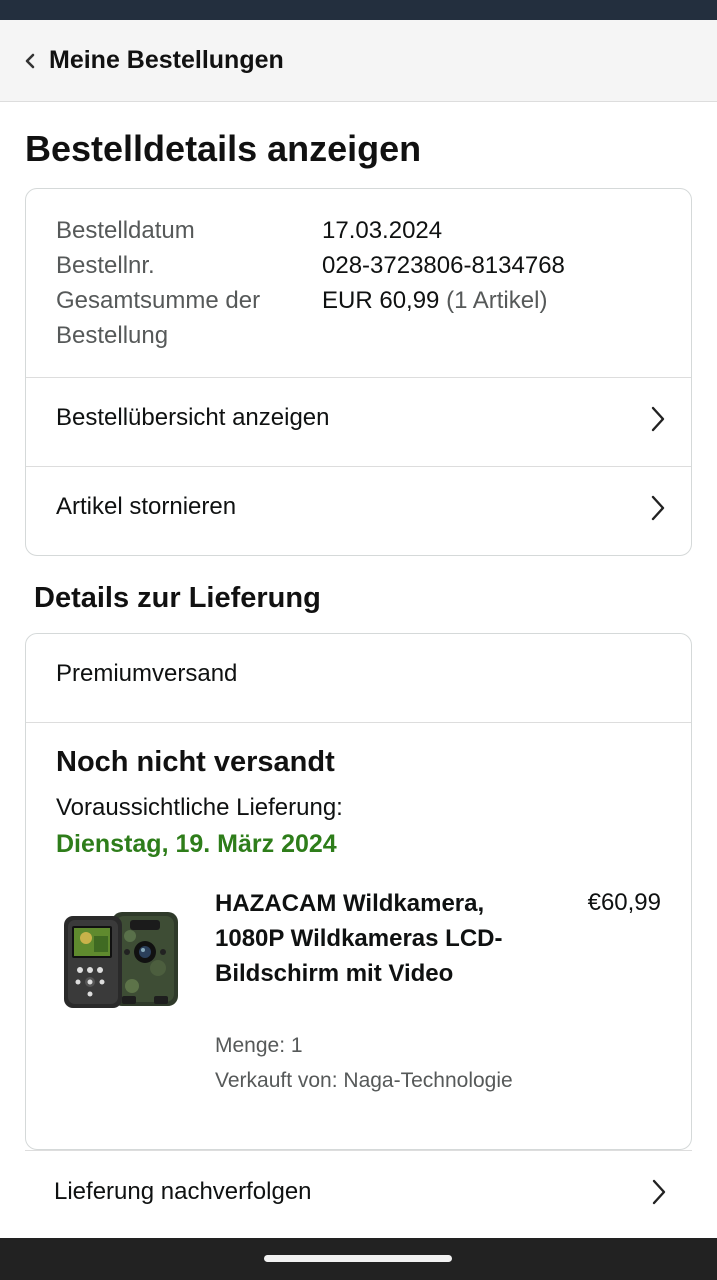 The image size is (717, 1280). I want to click on order-number-value: 028-3723806-8134768, so click(443, 265).